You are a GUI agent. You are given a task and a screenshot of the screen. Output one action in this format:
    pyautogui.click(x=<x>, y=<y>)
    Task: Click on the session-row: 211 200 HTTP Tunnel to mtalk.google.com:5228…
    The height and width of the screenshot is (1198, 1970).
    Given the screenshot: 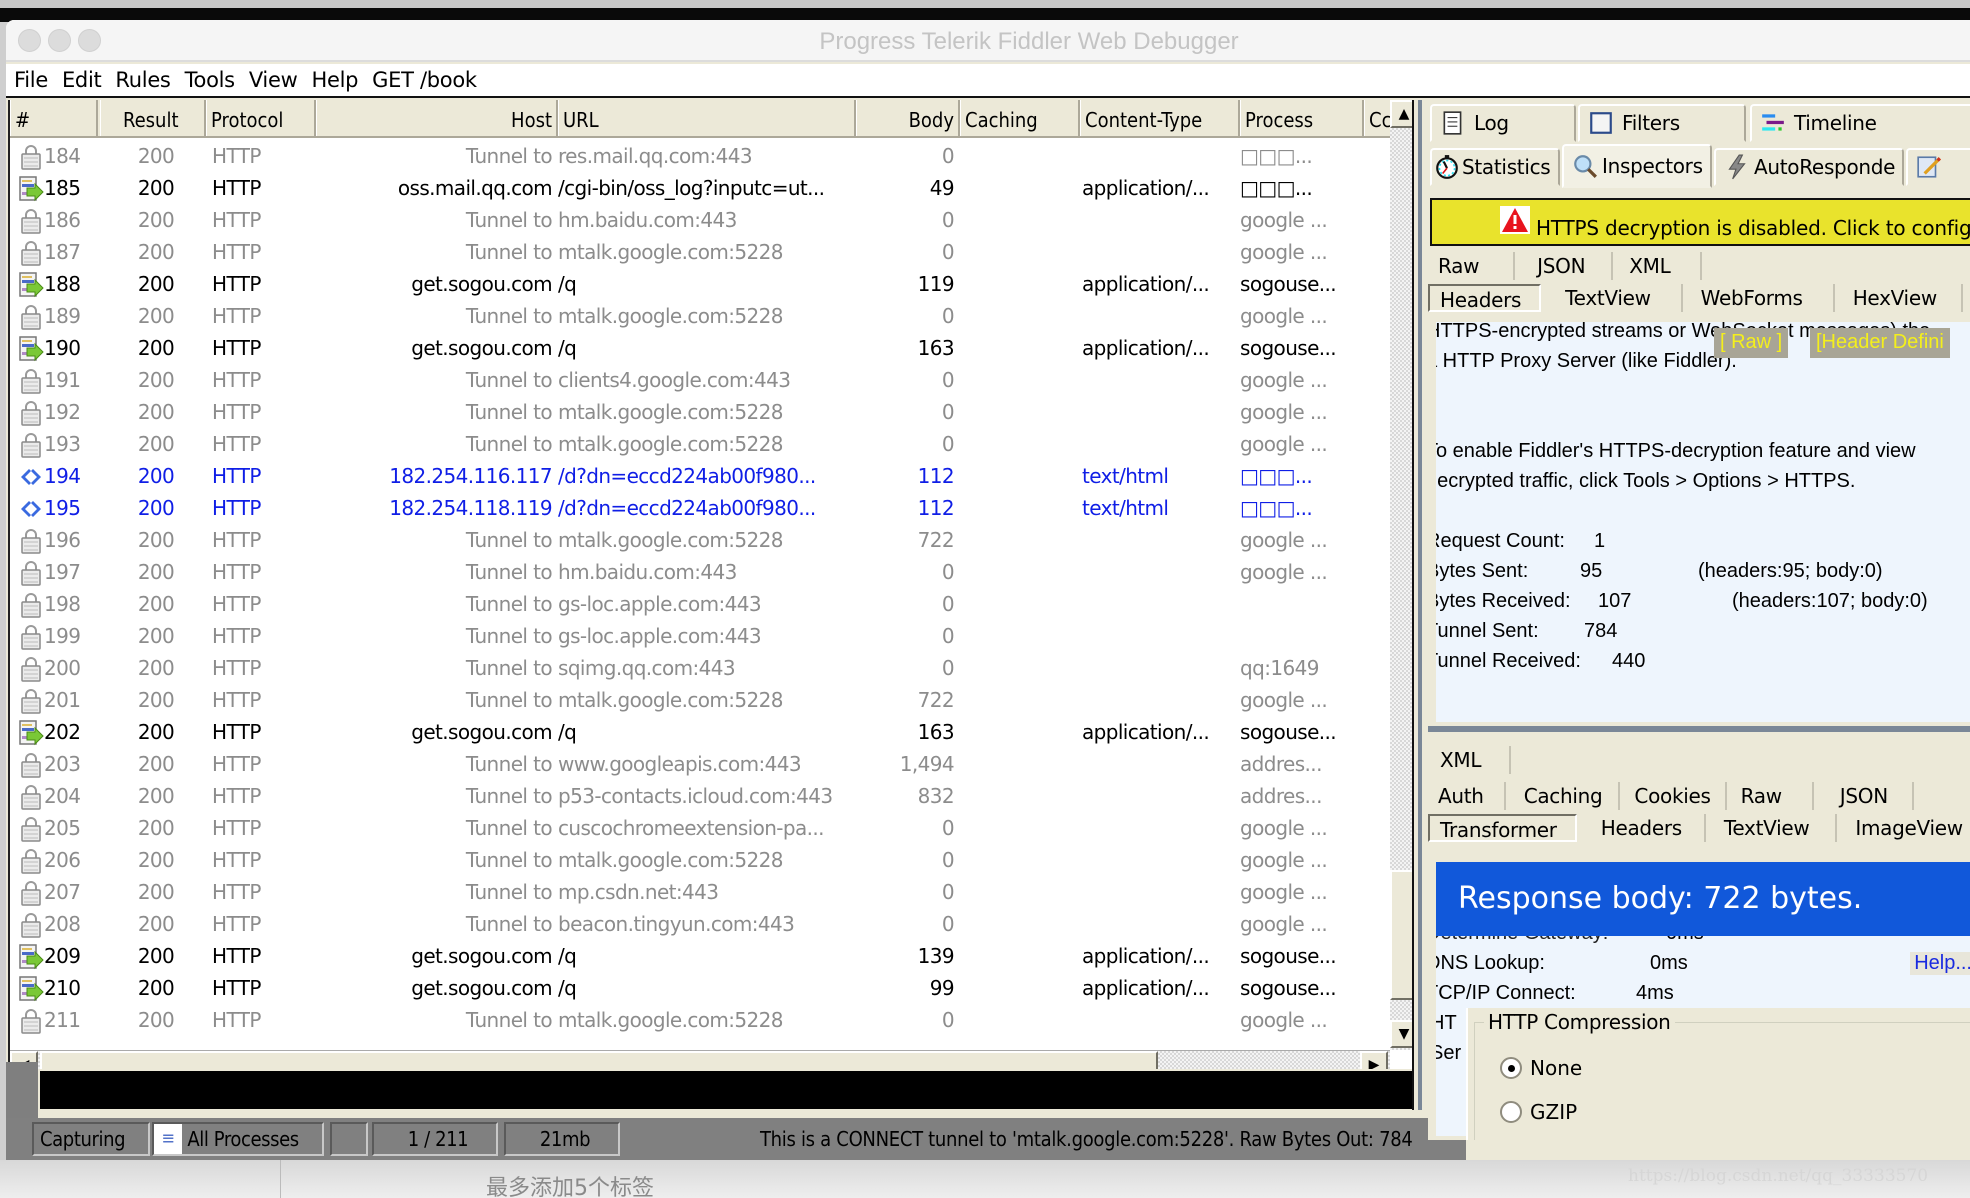 What is the action you would take?
    pyautogui.click(x=700, y=1020)
    